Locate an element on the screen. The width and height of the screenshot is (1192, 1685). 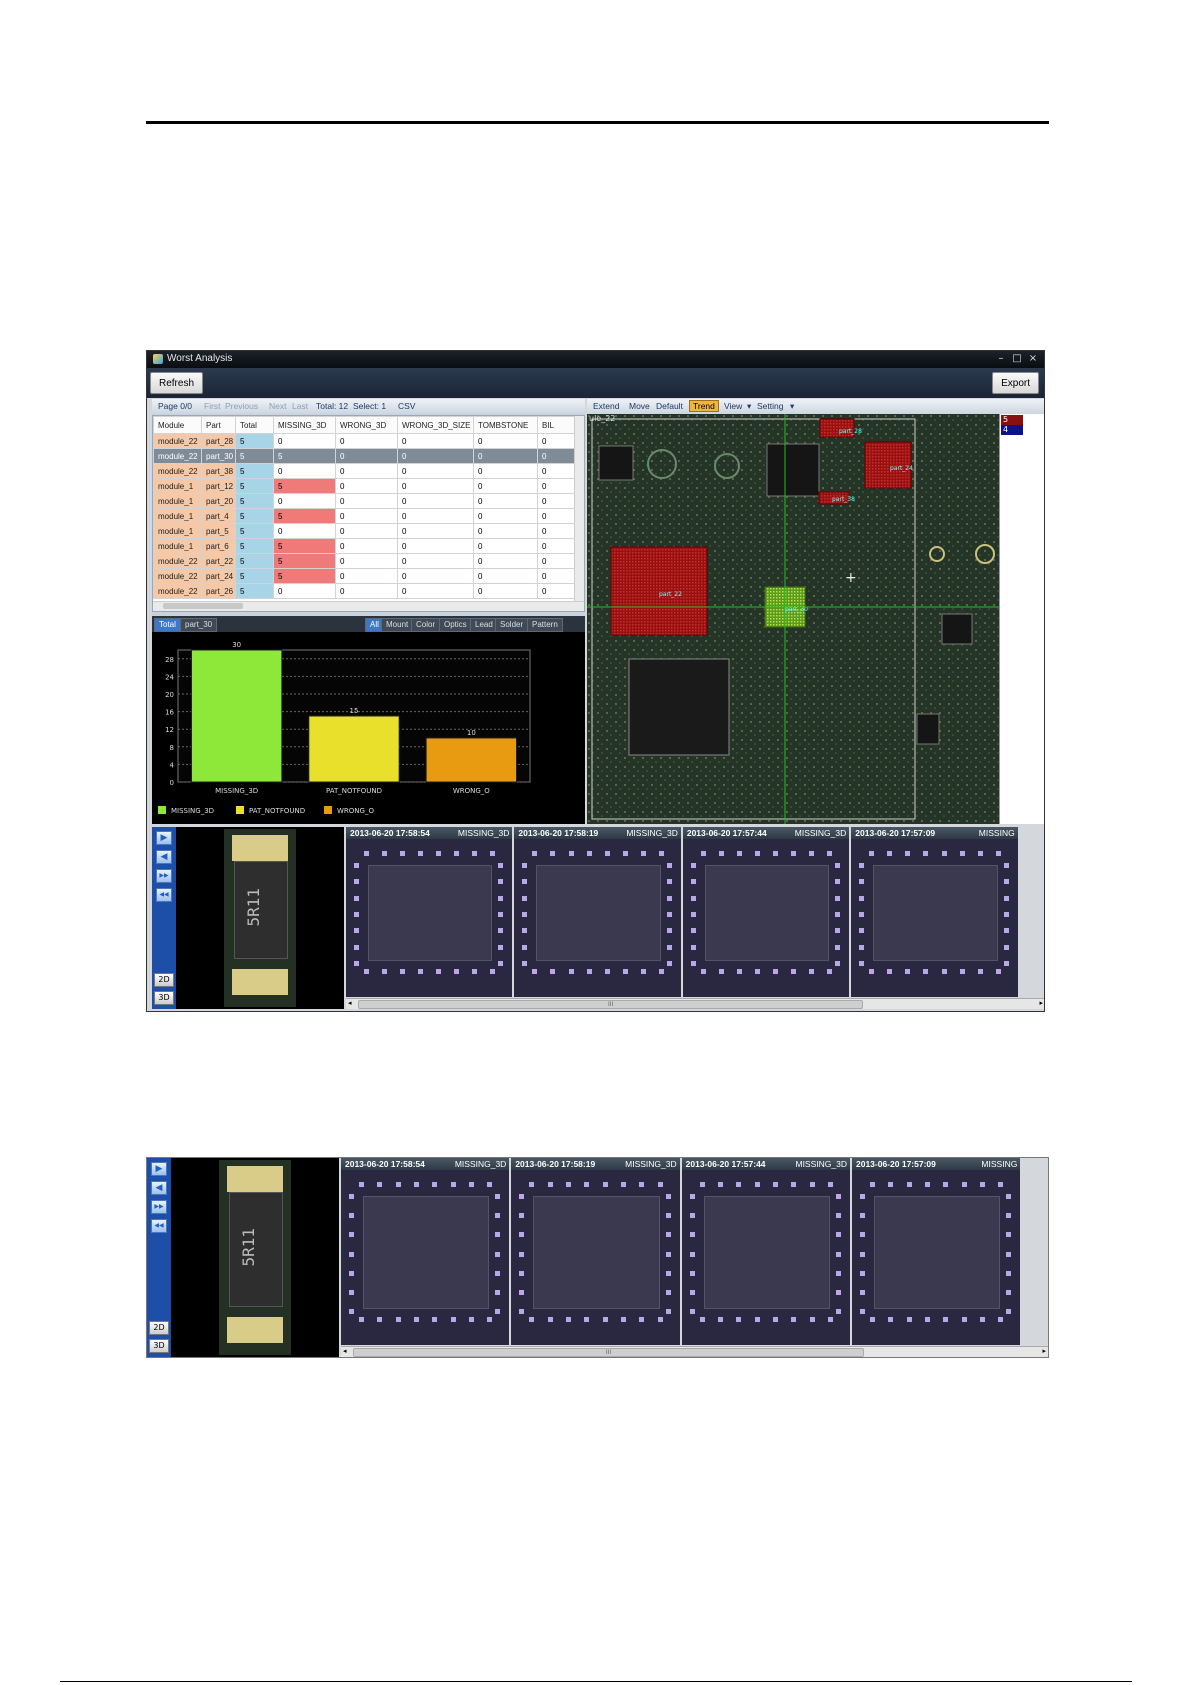
map-label-part-22: part_22 is located at coordinates (670, 594).